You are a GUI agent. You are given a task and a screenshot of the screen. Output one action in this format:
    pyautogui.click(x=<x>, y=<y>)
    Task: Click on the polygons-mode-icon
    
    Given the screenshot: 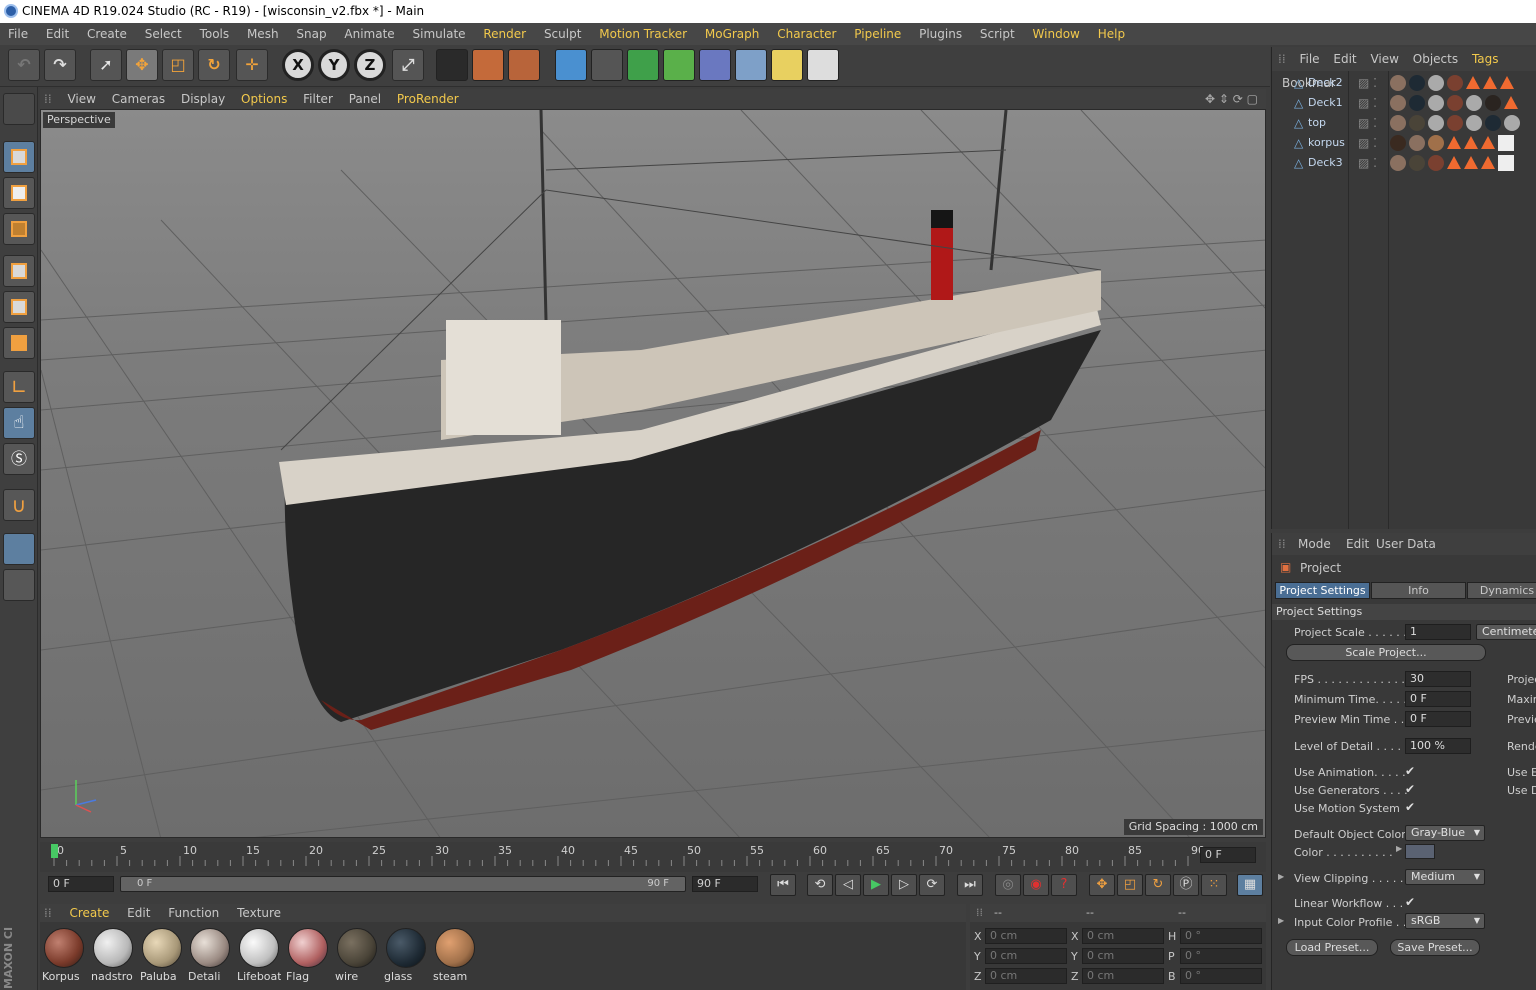 What is the action you would take?
    pyautogui.click(x=19, y=343)
    